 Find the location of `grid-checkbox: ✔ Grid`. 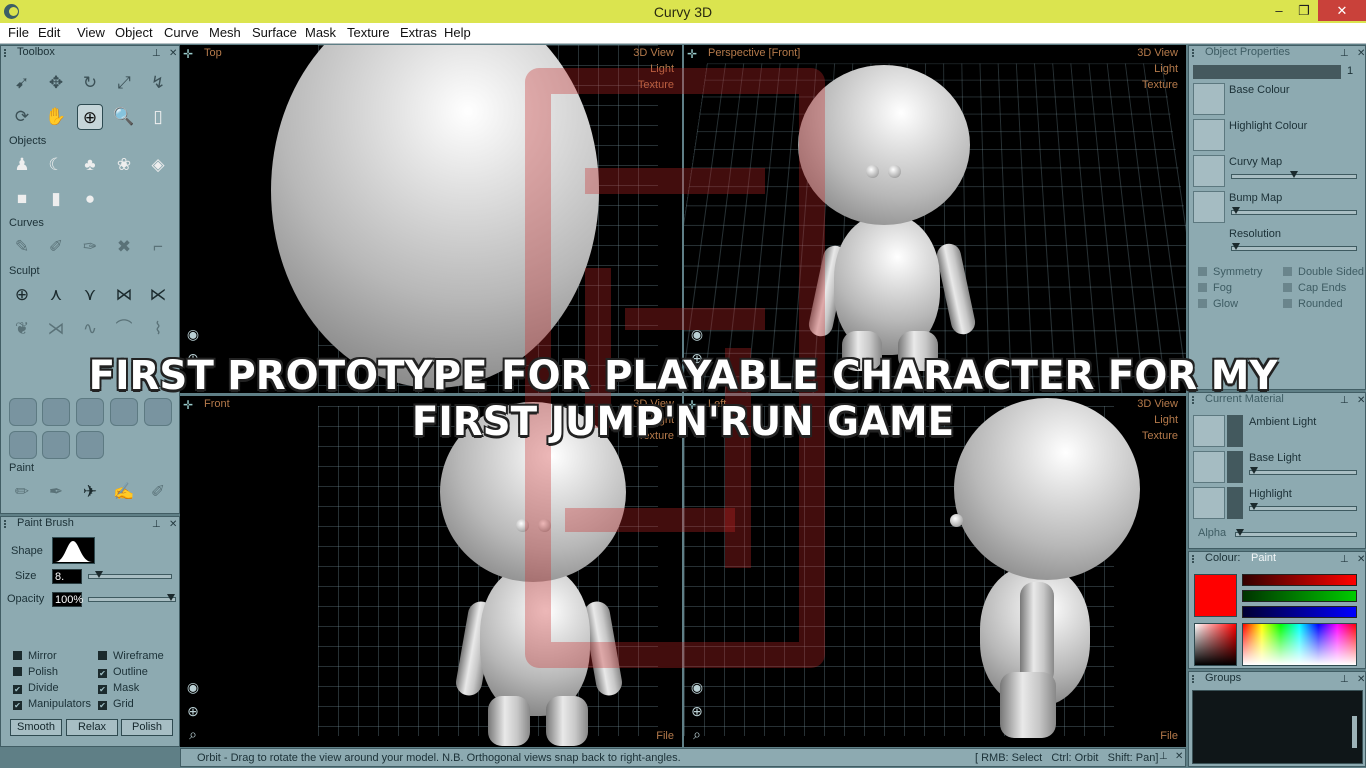

grid-checkbox: ✔ Grid is located at coordinates (116, 704).